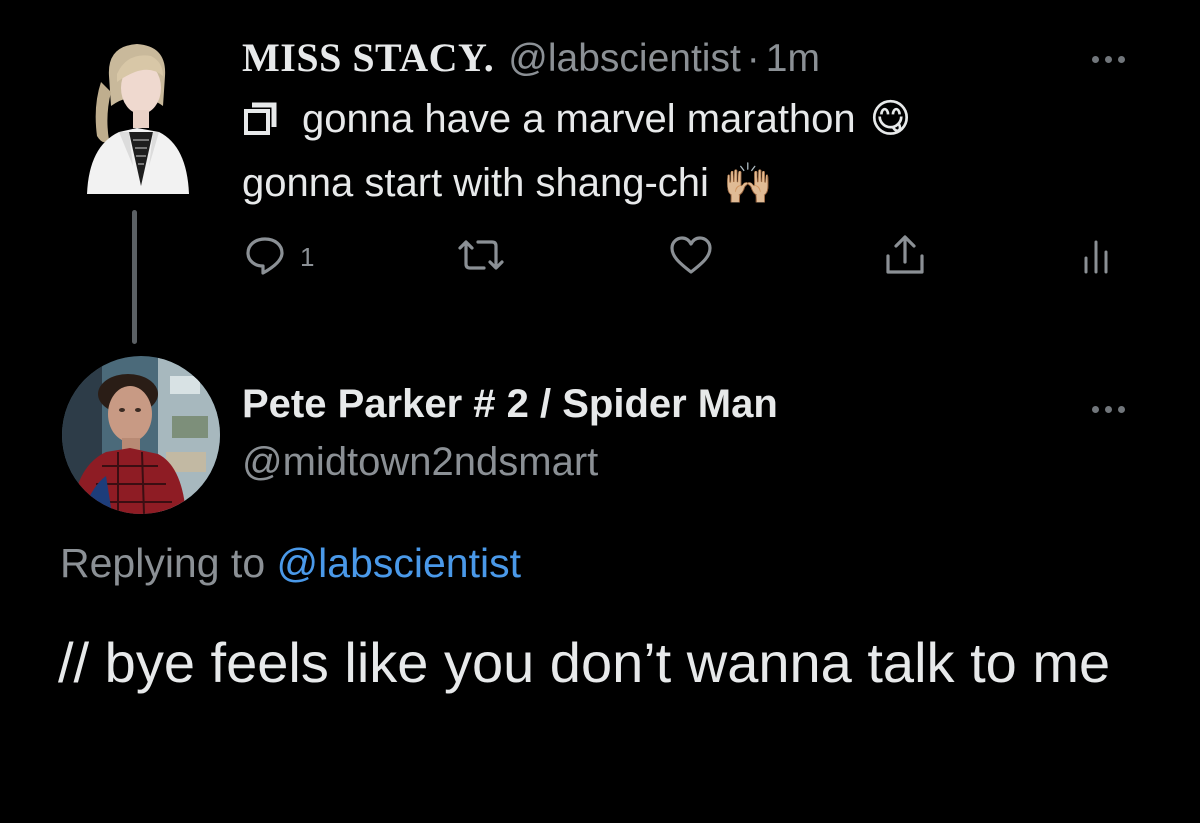 This screenshot has height=823, width=1200. I want to click on reply-button: 1, so click(279, 257).